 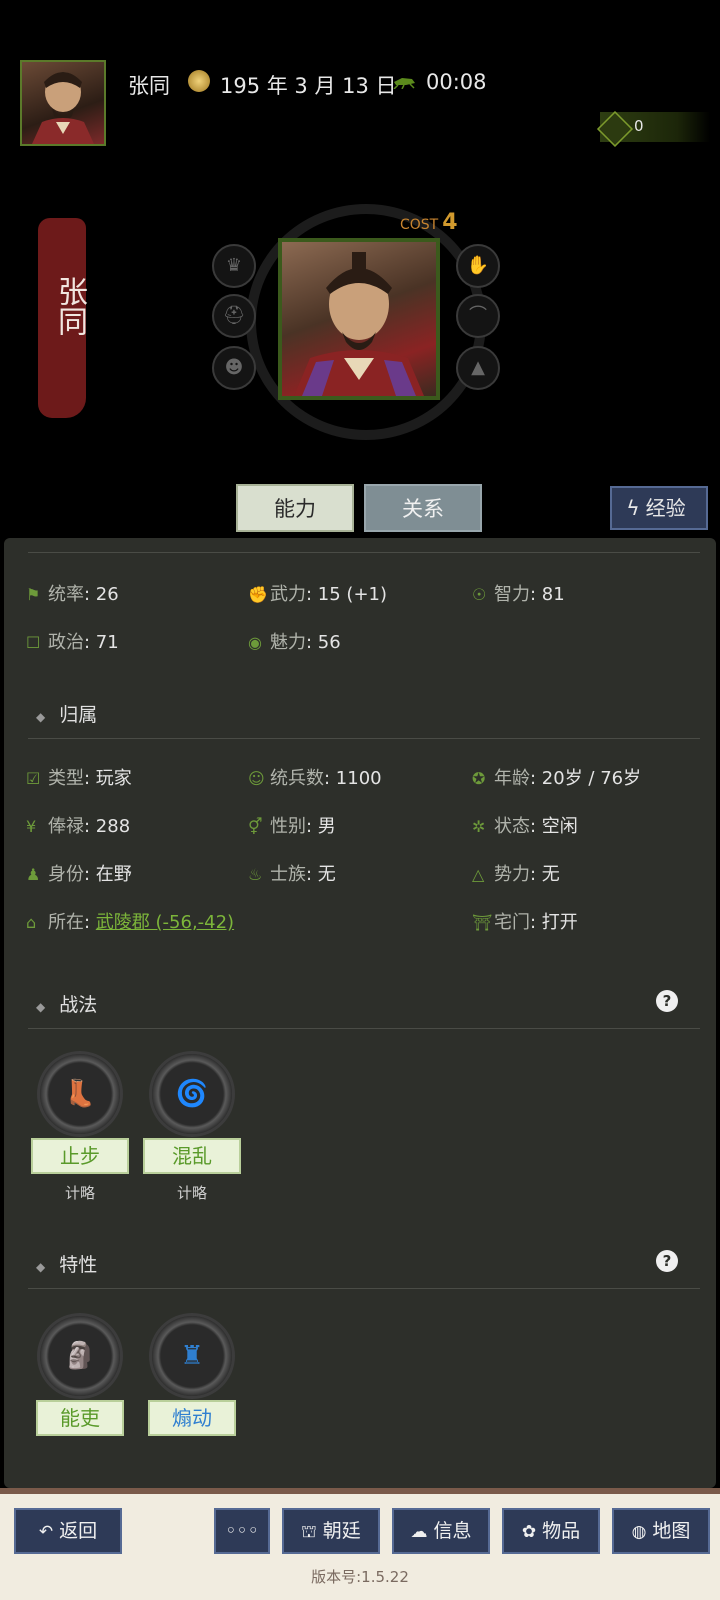 I want to click on info-identity: ♟ 身份: 在野, so click(x=79, y=874).